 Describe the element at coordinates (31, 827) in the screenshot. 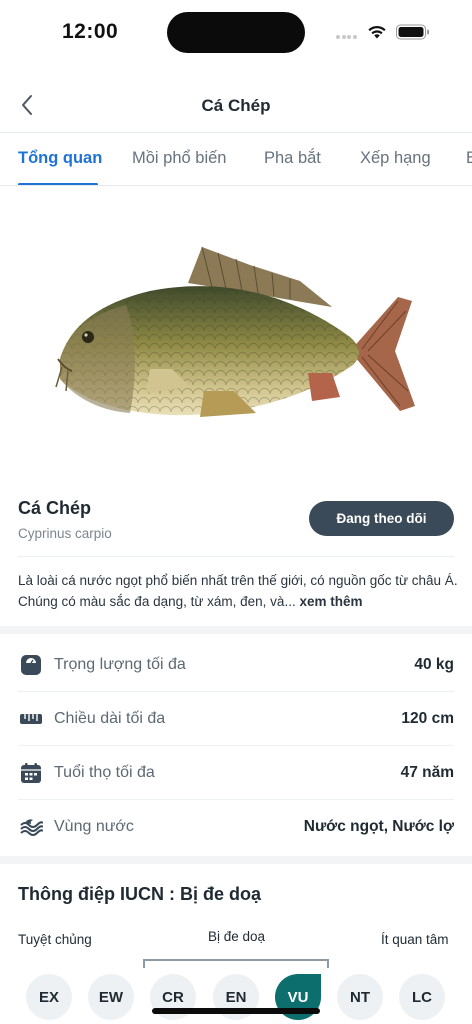

I see `water-waves-icon` at that location.